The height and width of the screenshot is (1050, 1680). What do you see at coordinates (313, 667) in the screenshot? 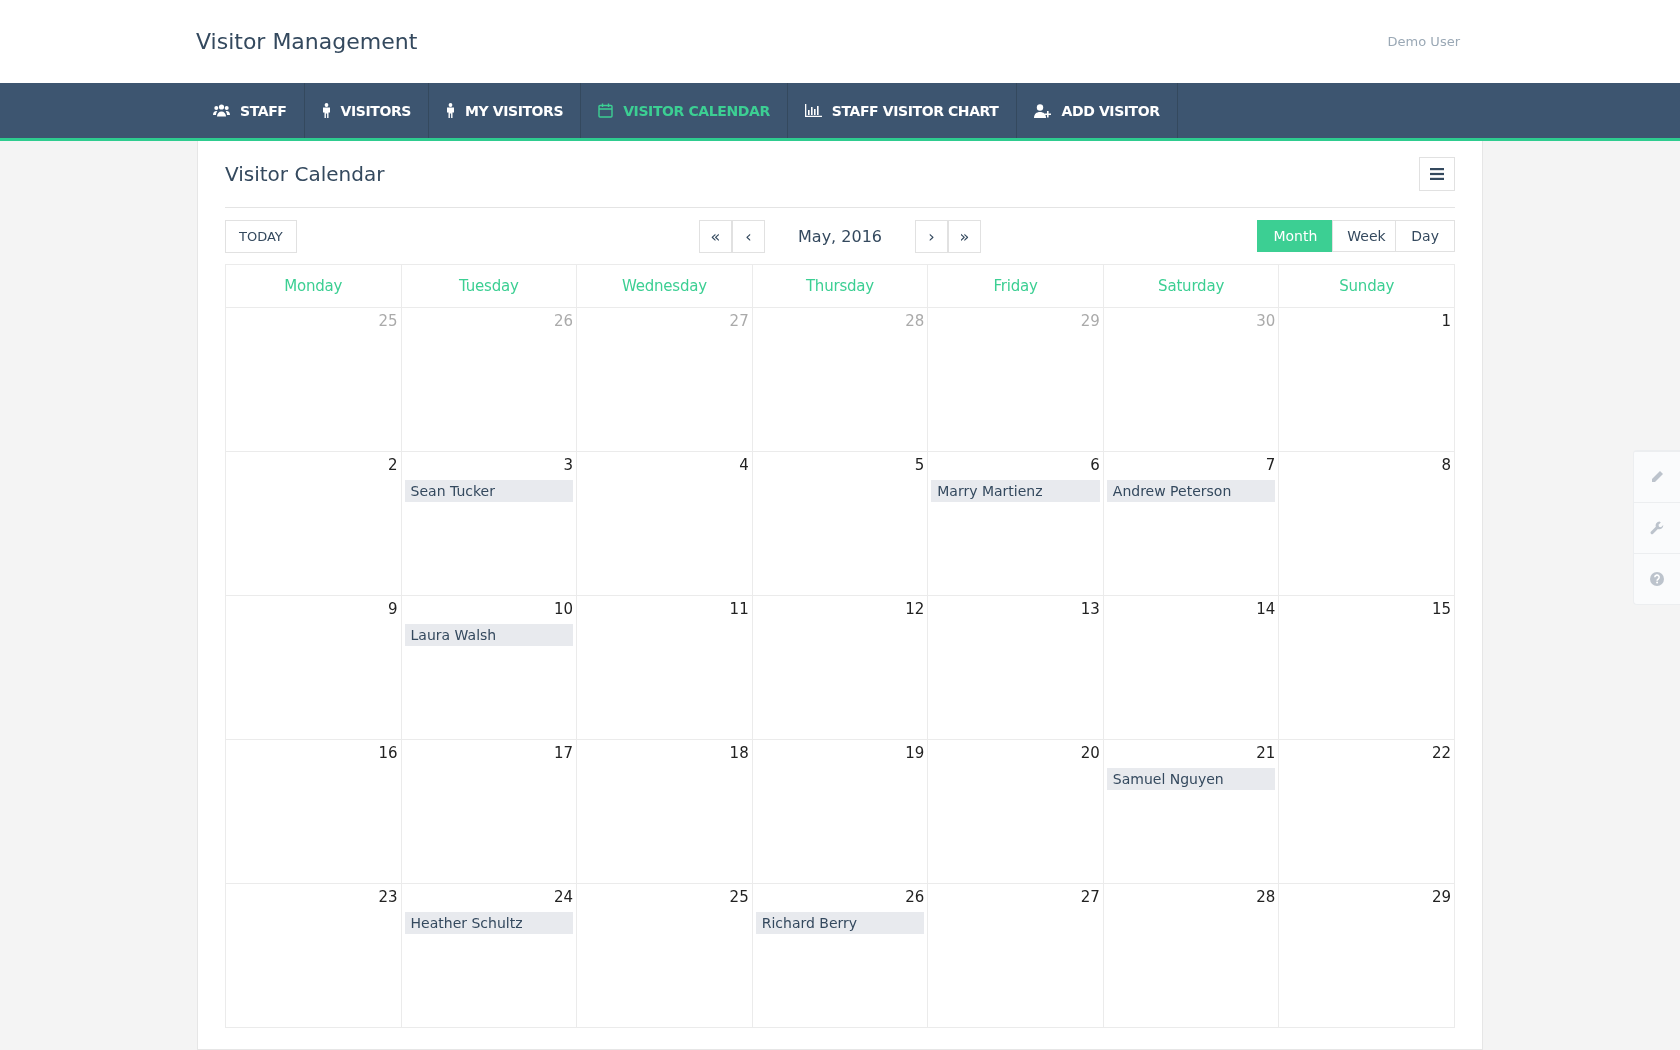
I see `day-cell: 9` at bounding box center [313, 667].